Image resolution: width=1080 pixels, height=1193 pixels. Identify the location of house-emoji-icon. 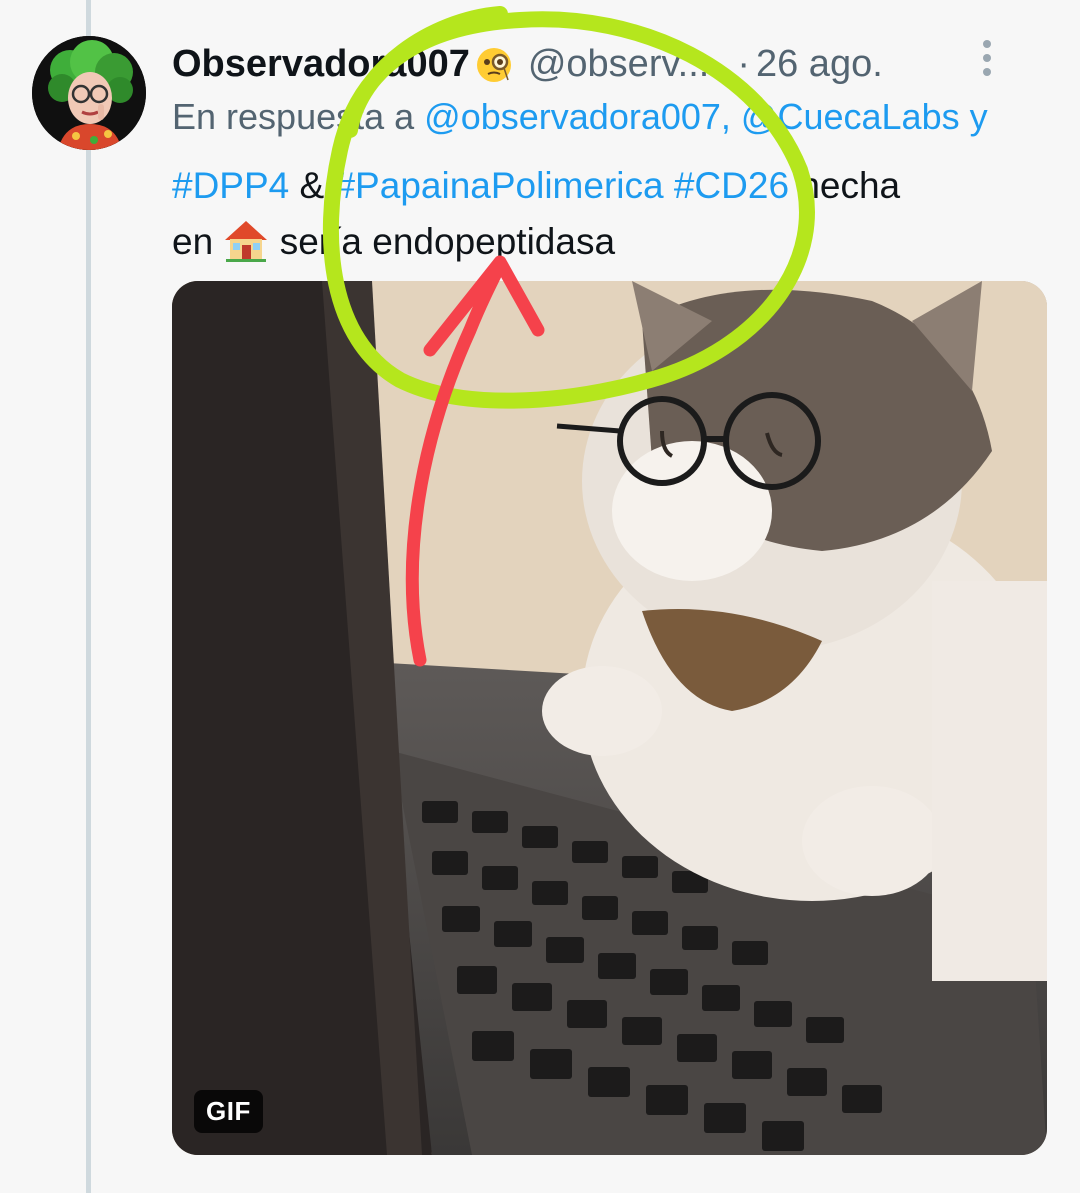
(246, 241).